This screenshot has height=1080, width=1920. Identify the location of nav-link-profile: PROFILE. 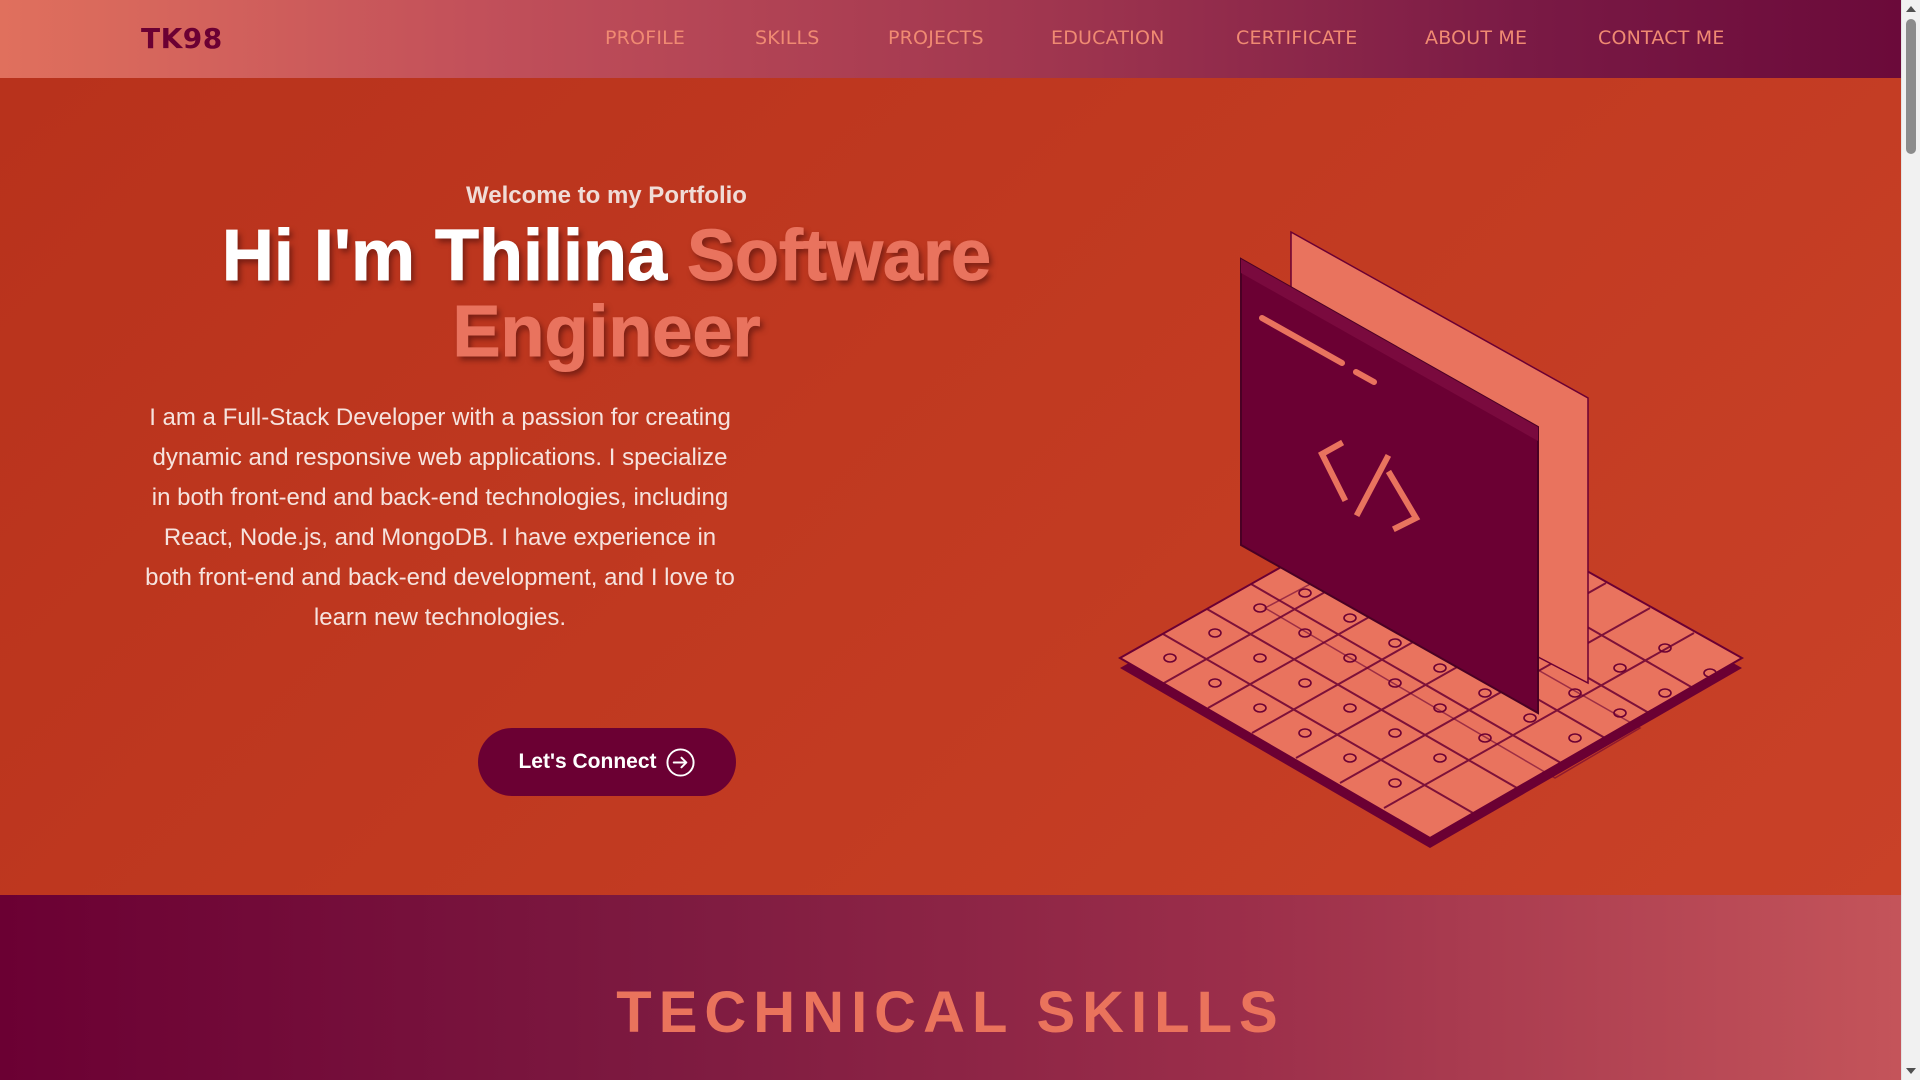
(645, 38).